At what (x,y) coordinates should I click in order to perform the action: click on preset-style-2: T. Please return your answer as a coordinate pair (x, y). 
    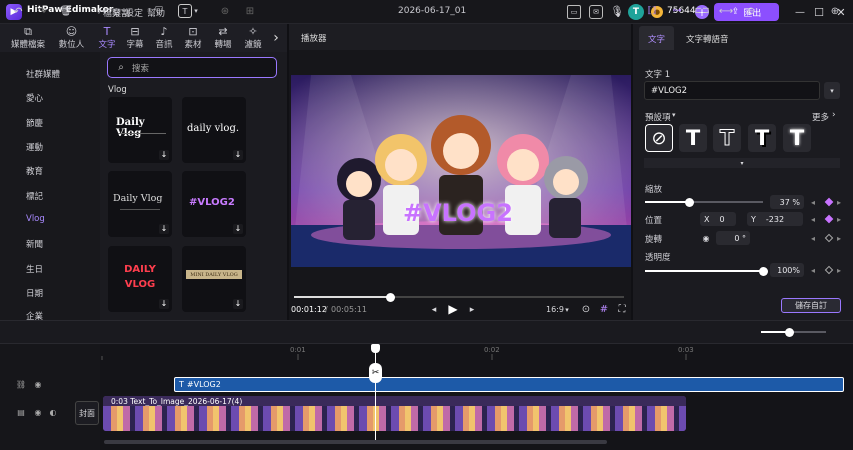
    Looking at the image, I should click on (727, 138).